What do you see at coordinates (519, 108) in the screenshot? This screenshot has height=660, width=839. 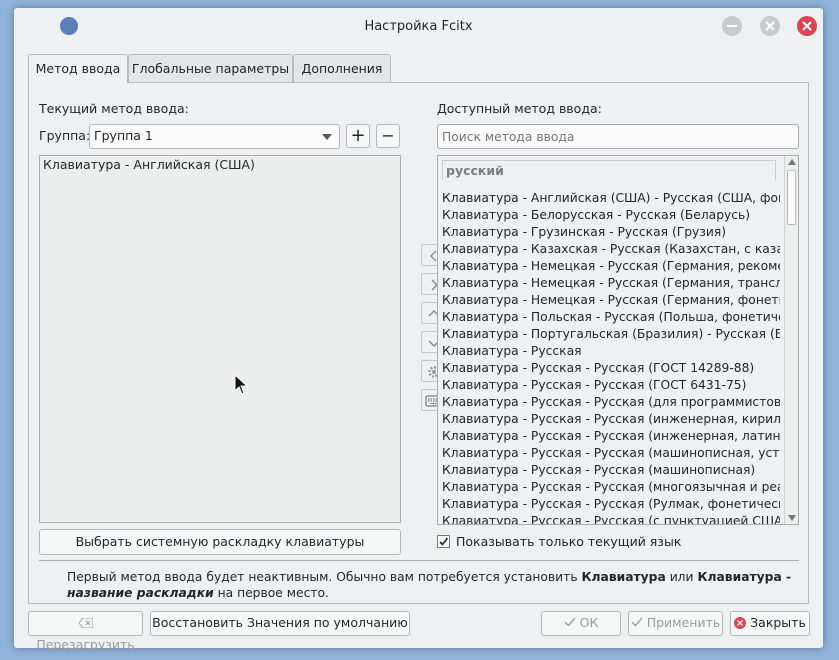 I see `available-method-label: Доступный метод ввода:` at bounding box center [519, 108].